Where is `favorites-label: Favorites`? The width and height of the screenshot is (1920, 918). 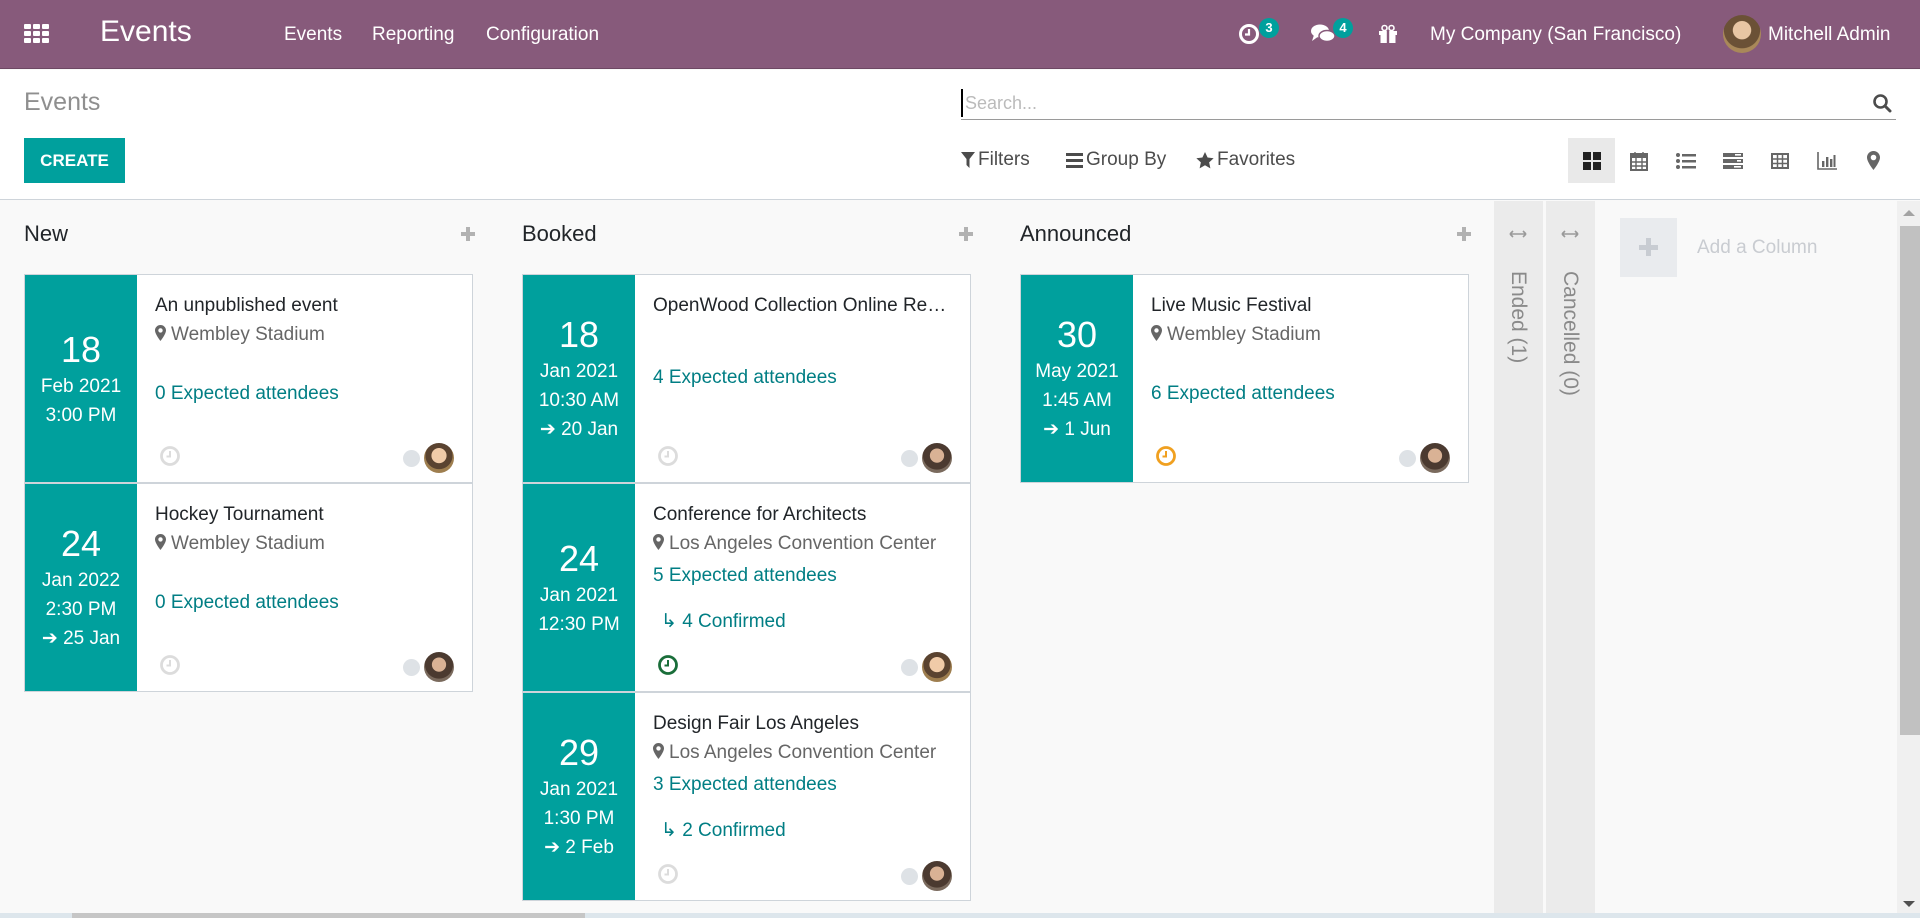 favorites-label: Favorites is located at coordinates (1256, 159).